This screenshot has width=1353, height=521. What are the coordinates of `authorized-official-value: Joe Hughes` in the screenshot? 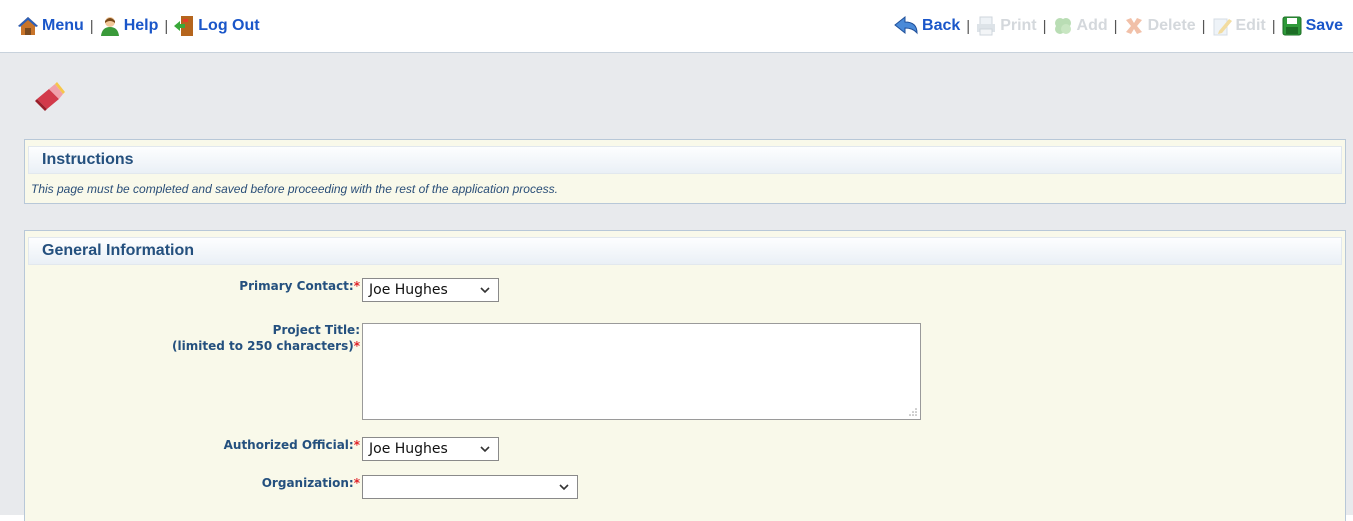 It's located at (408, 449).